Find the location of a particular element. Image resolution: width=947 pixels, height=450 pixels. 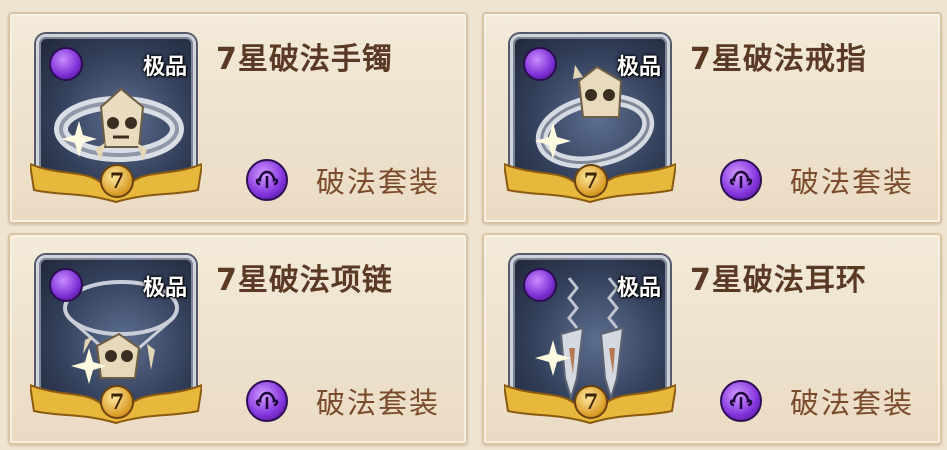

item-name: 7星破法项链 is located at coordinates (304, 280).